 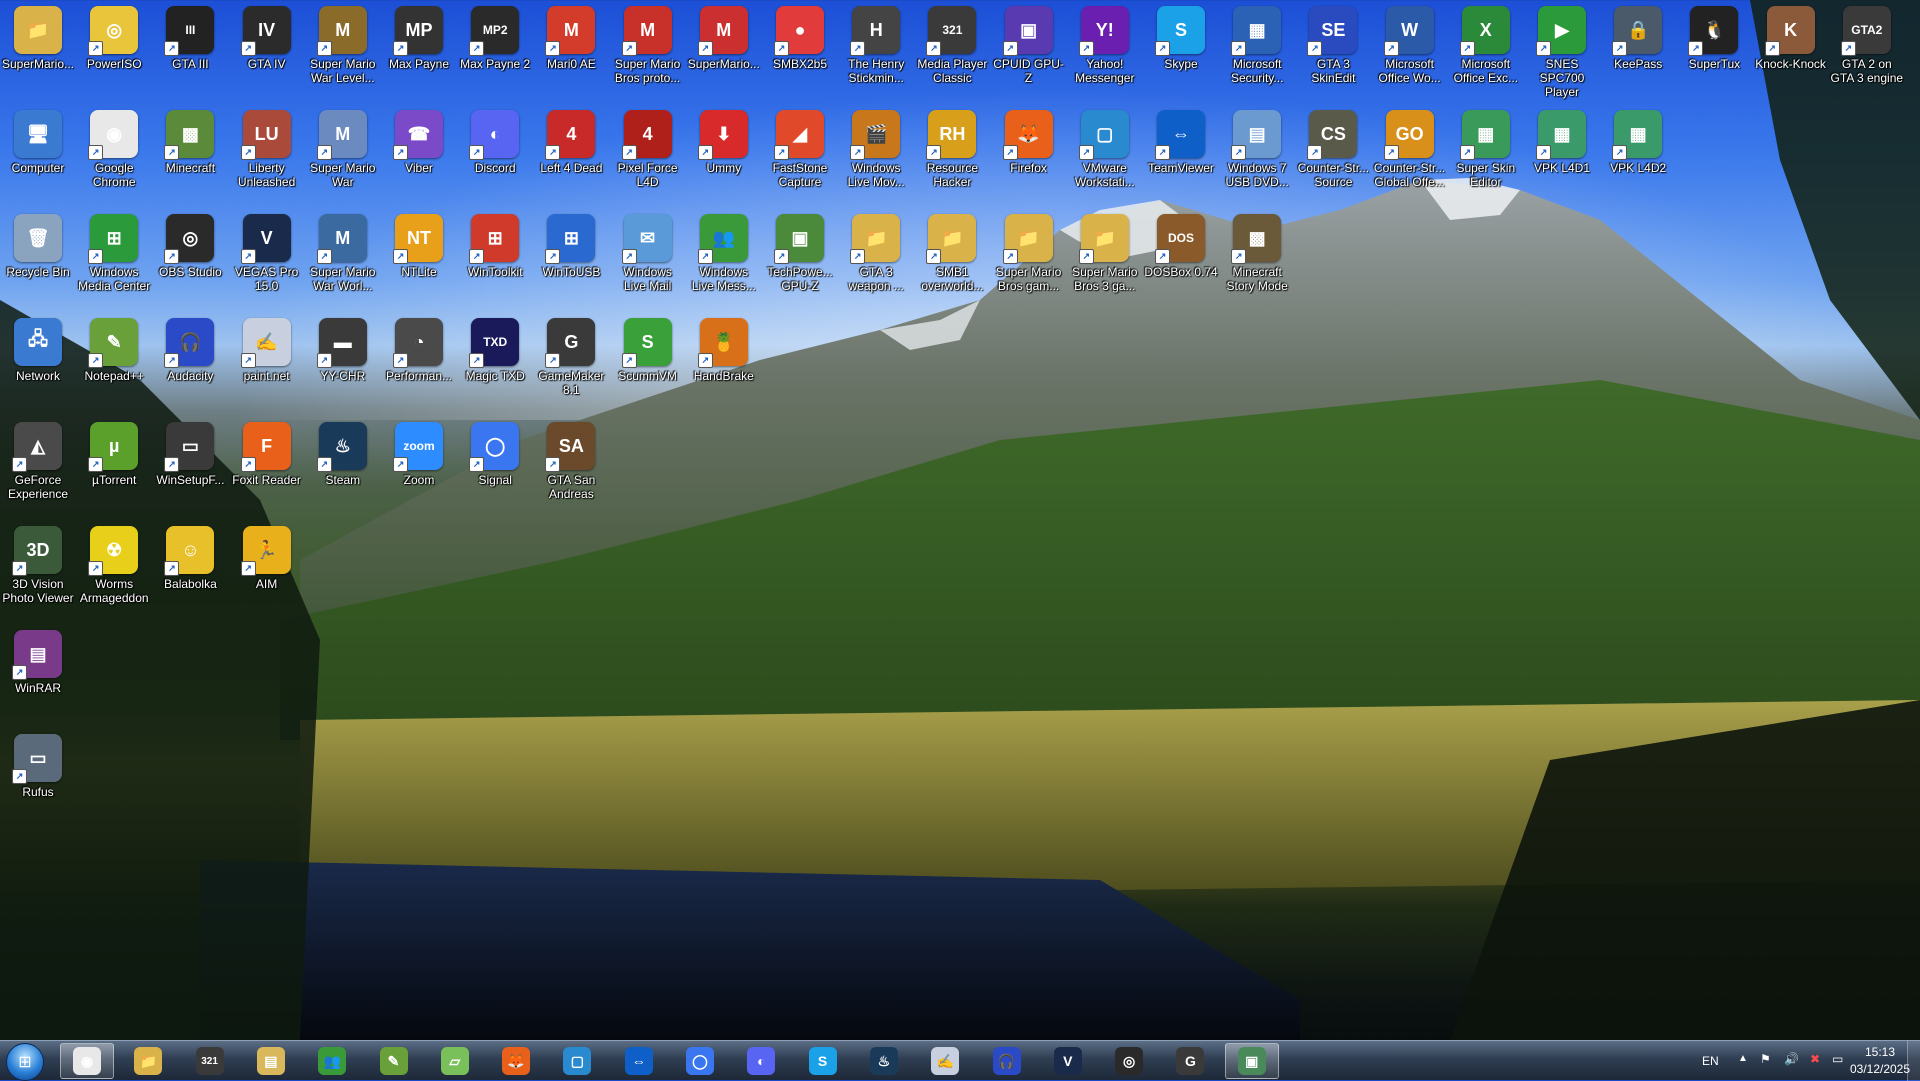 I want to click on desktop-icon: 4 ↗ Left 4 Dead, so click(x=571, y=156).